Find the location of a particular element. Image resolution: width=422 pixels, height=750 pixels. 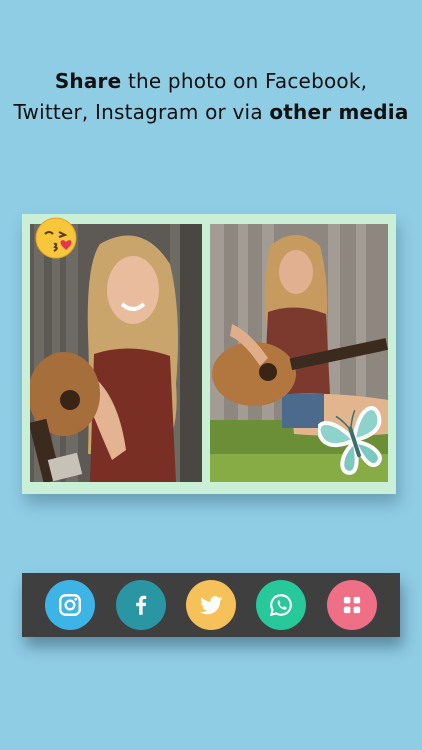

twitter-share-button is located at coordinates (211, 605).